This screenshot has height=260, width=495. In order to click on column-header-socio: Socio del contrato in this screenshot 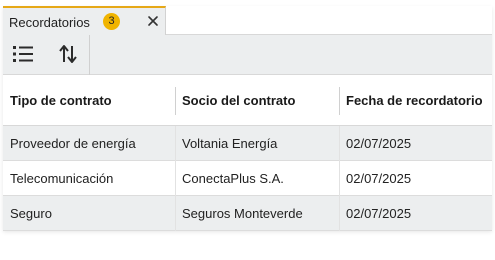, I will do `click(257, 100)`.